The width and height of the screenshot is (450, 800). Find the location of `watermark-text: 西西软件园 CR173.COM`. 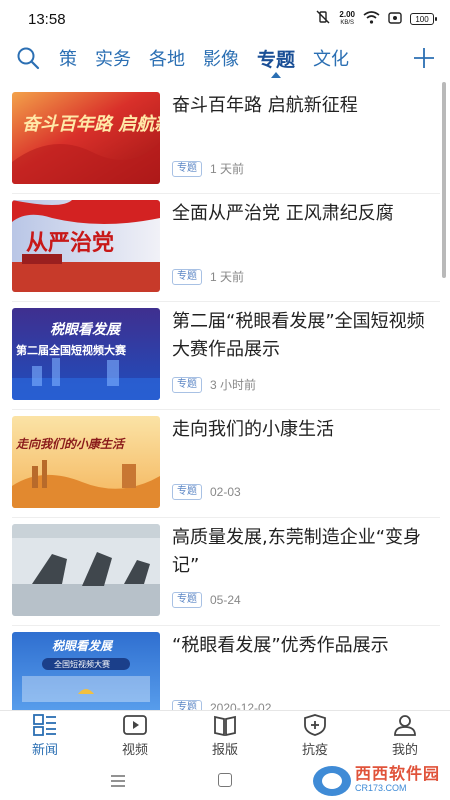

watermark-text: 西西软件园 CR173.COM is located at coordinates (397, 779).